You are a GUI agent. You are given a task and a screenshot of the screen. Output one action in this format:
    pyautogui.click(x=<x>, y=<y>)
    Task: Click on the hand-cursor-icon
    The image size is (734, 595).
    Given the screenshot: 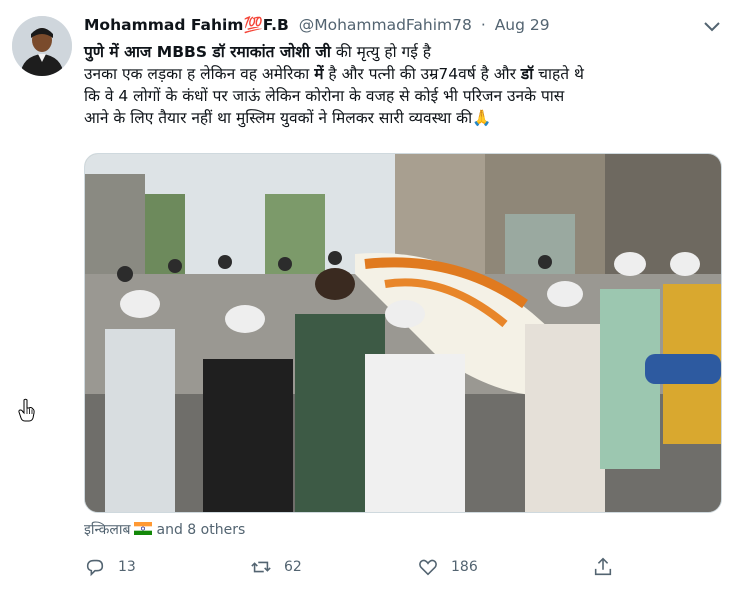 What is the action you would take?
    pyautogui.click(x=27, y=410)
    